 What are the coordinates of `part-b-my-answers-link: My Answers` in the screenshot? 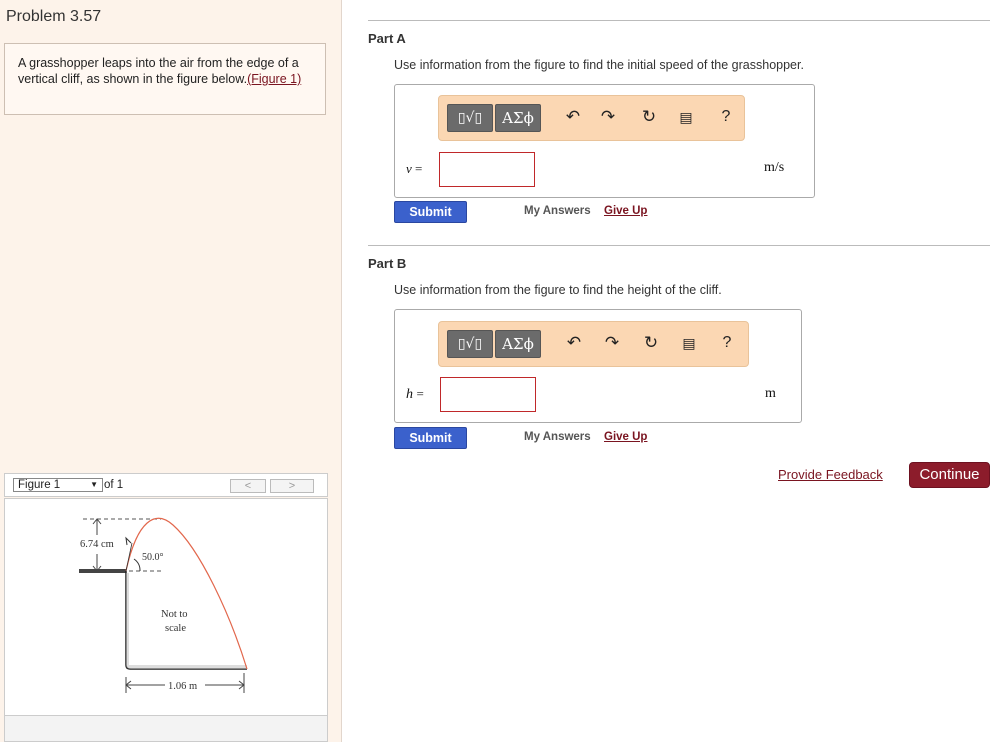 It's located at (557, 437).